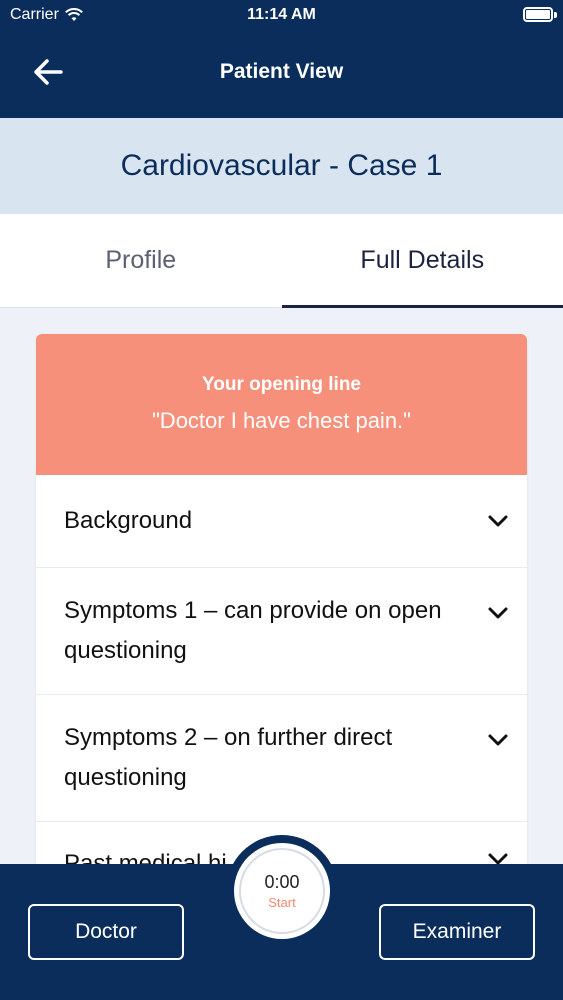 This screenshot has height=1000, width=563. What do you see at coordinates (457, 932) in the screenshot?
I see `examiner-button: Examiner` at bounding box center [457, 932].